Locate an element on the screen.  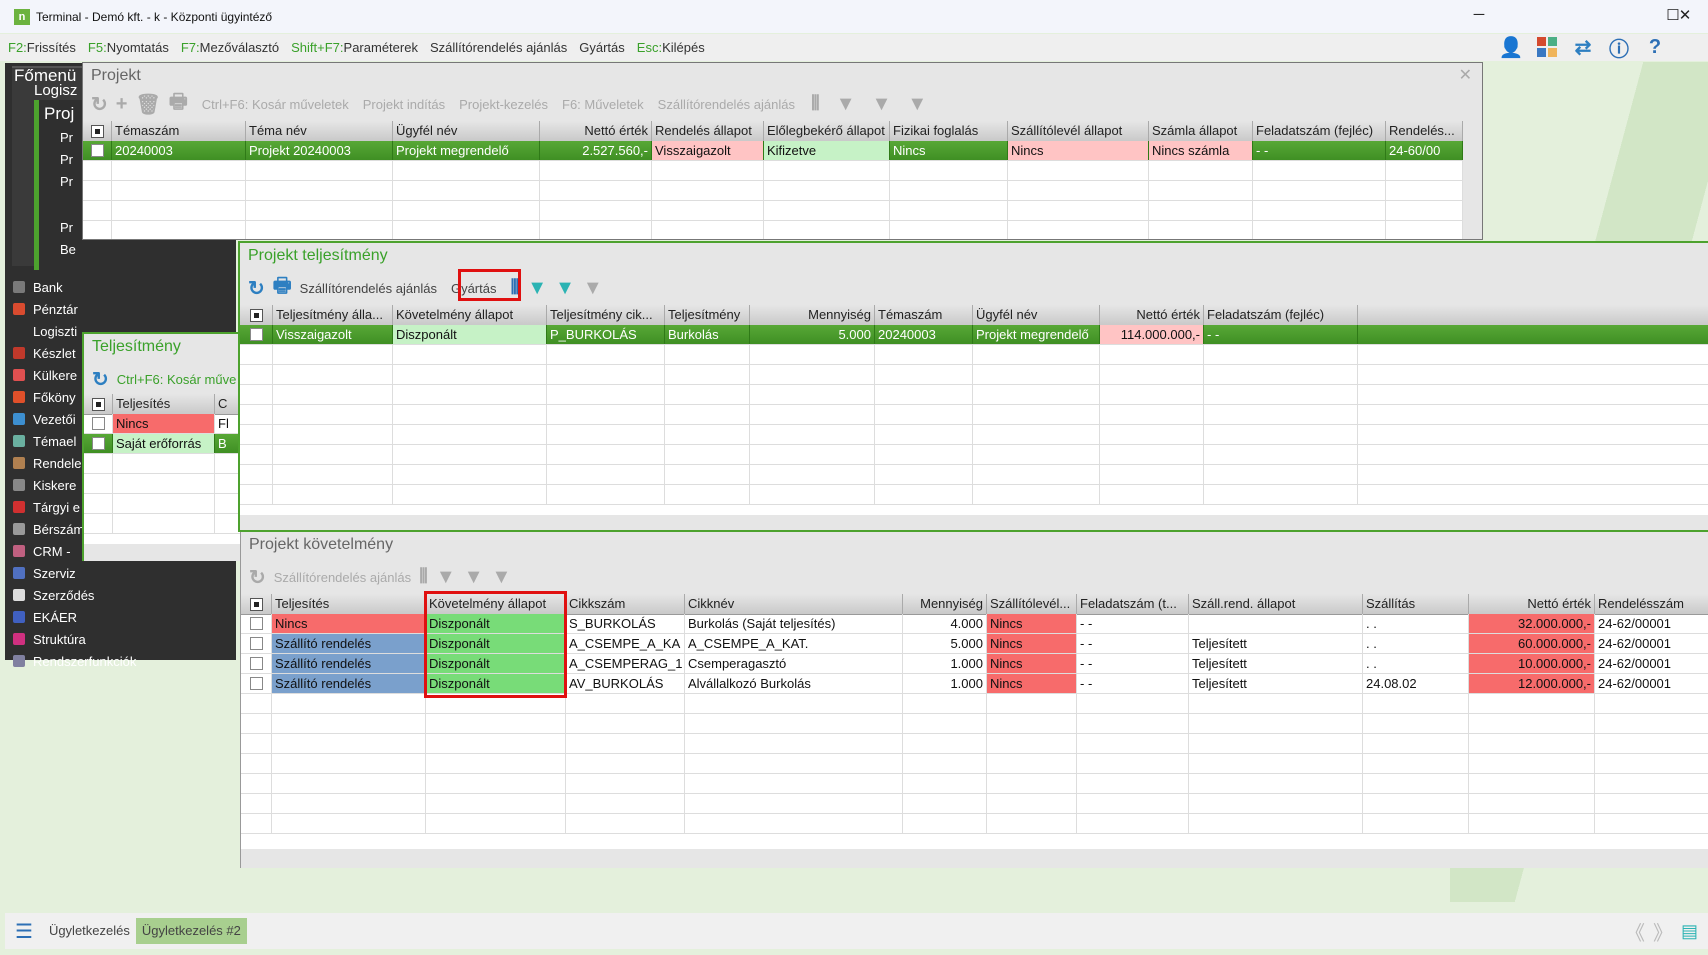
toolbar-button: Projekt-kezelés is located at coordinates (503, 104).